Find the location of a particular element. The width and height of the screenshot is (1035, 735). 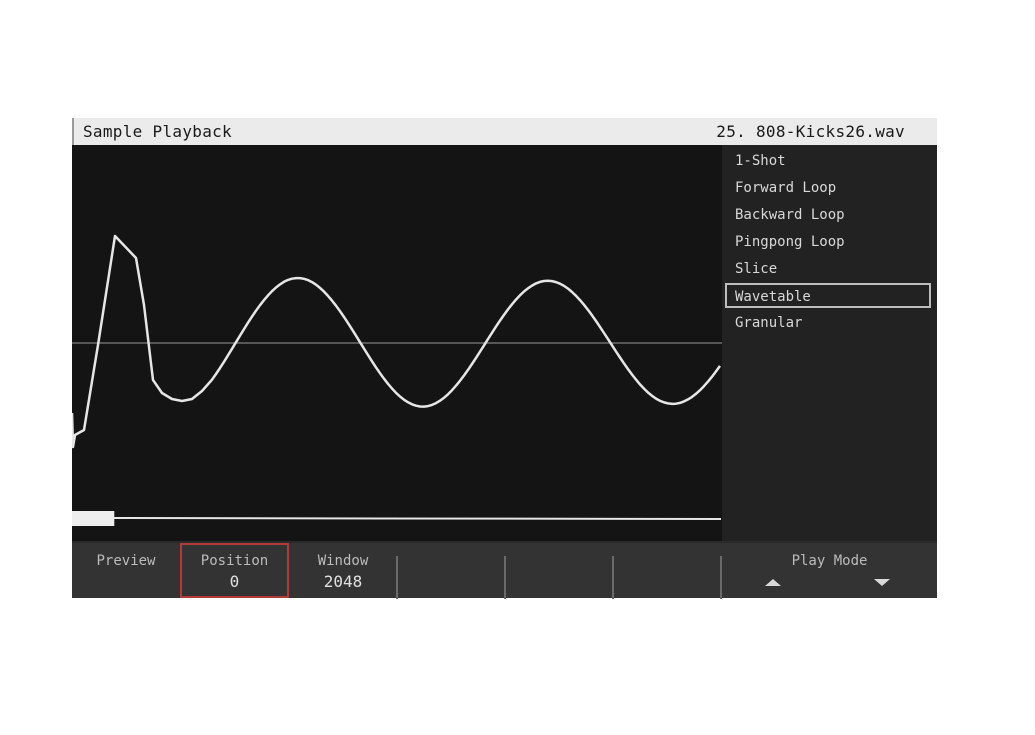

position-value: 0 is located at coordinates (234, 581).